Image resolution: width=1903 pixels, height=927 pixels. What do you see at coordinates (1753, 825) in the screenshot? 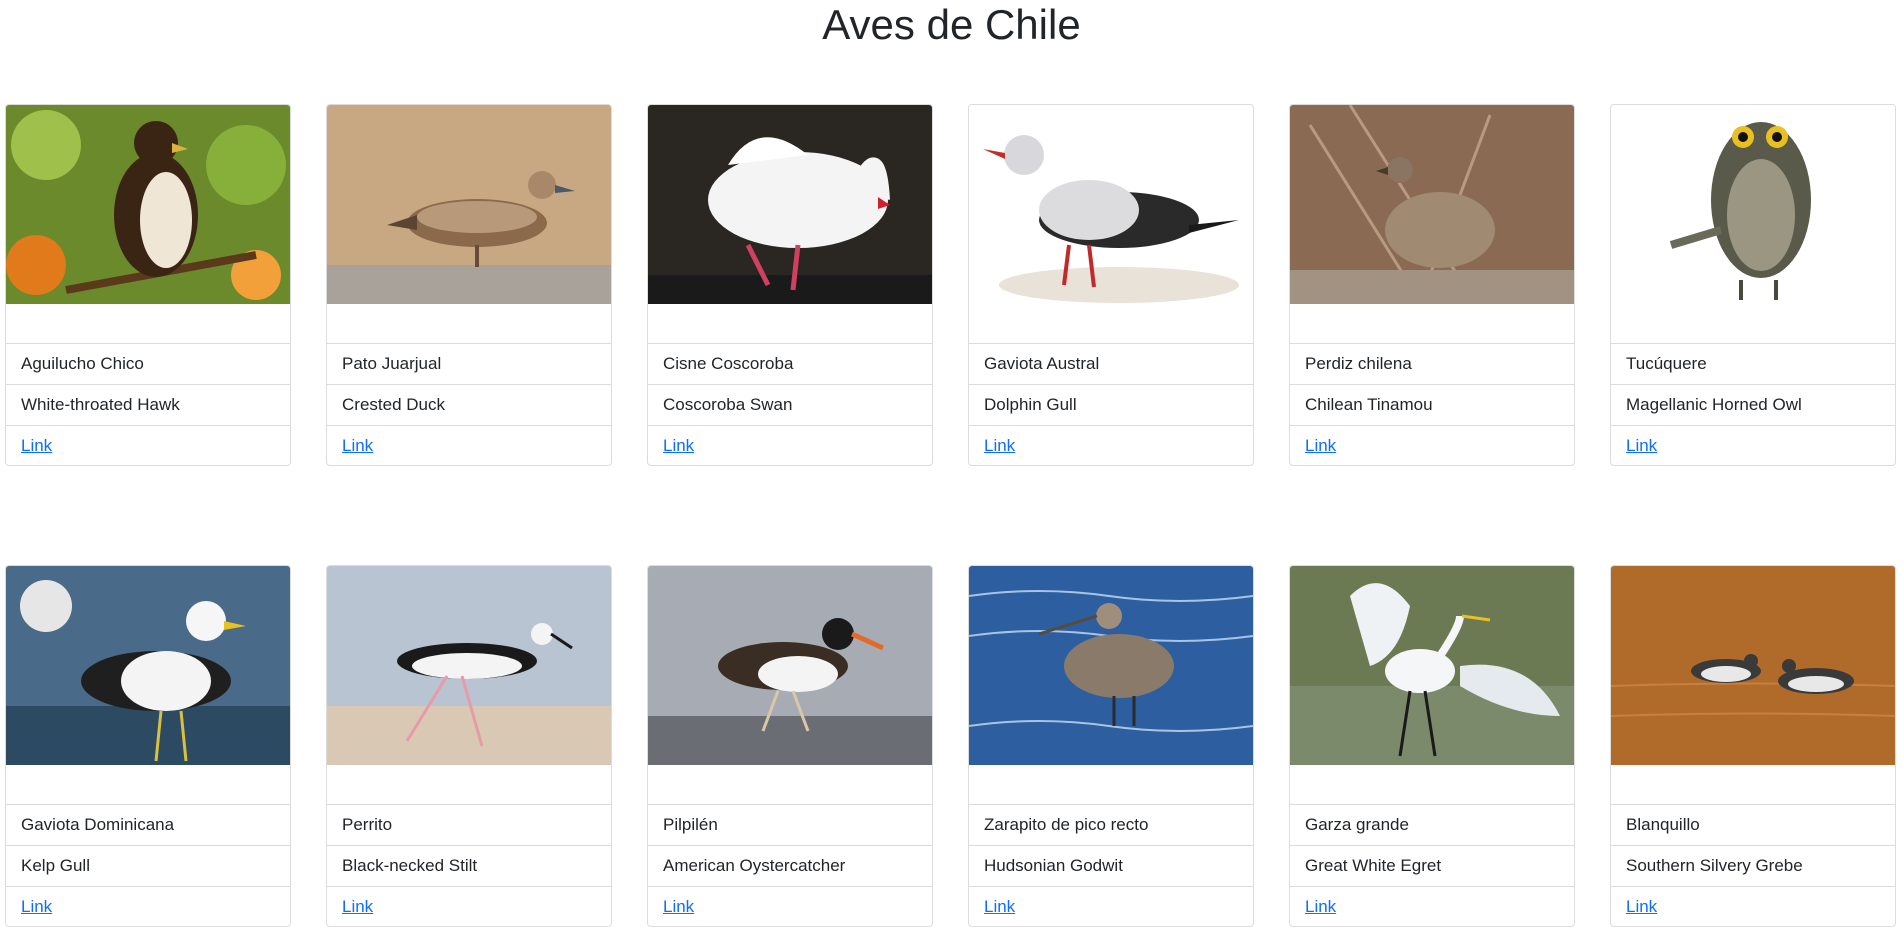
I see `bird-spanish-name: Blanquillo` at bounding box center [1753, 825].